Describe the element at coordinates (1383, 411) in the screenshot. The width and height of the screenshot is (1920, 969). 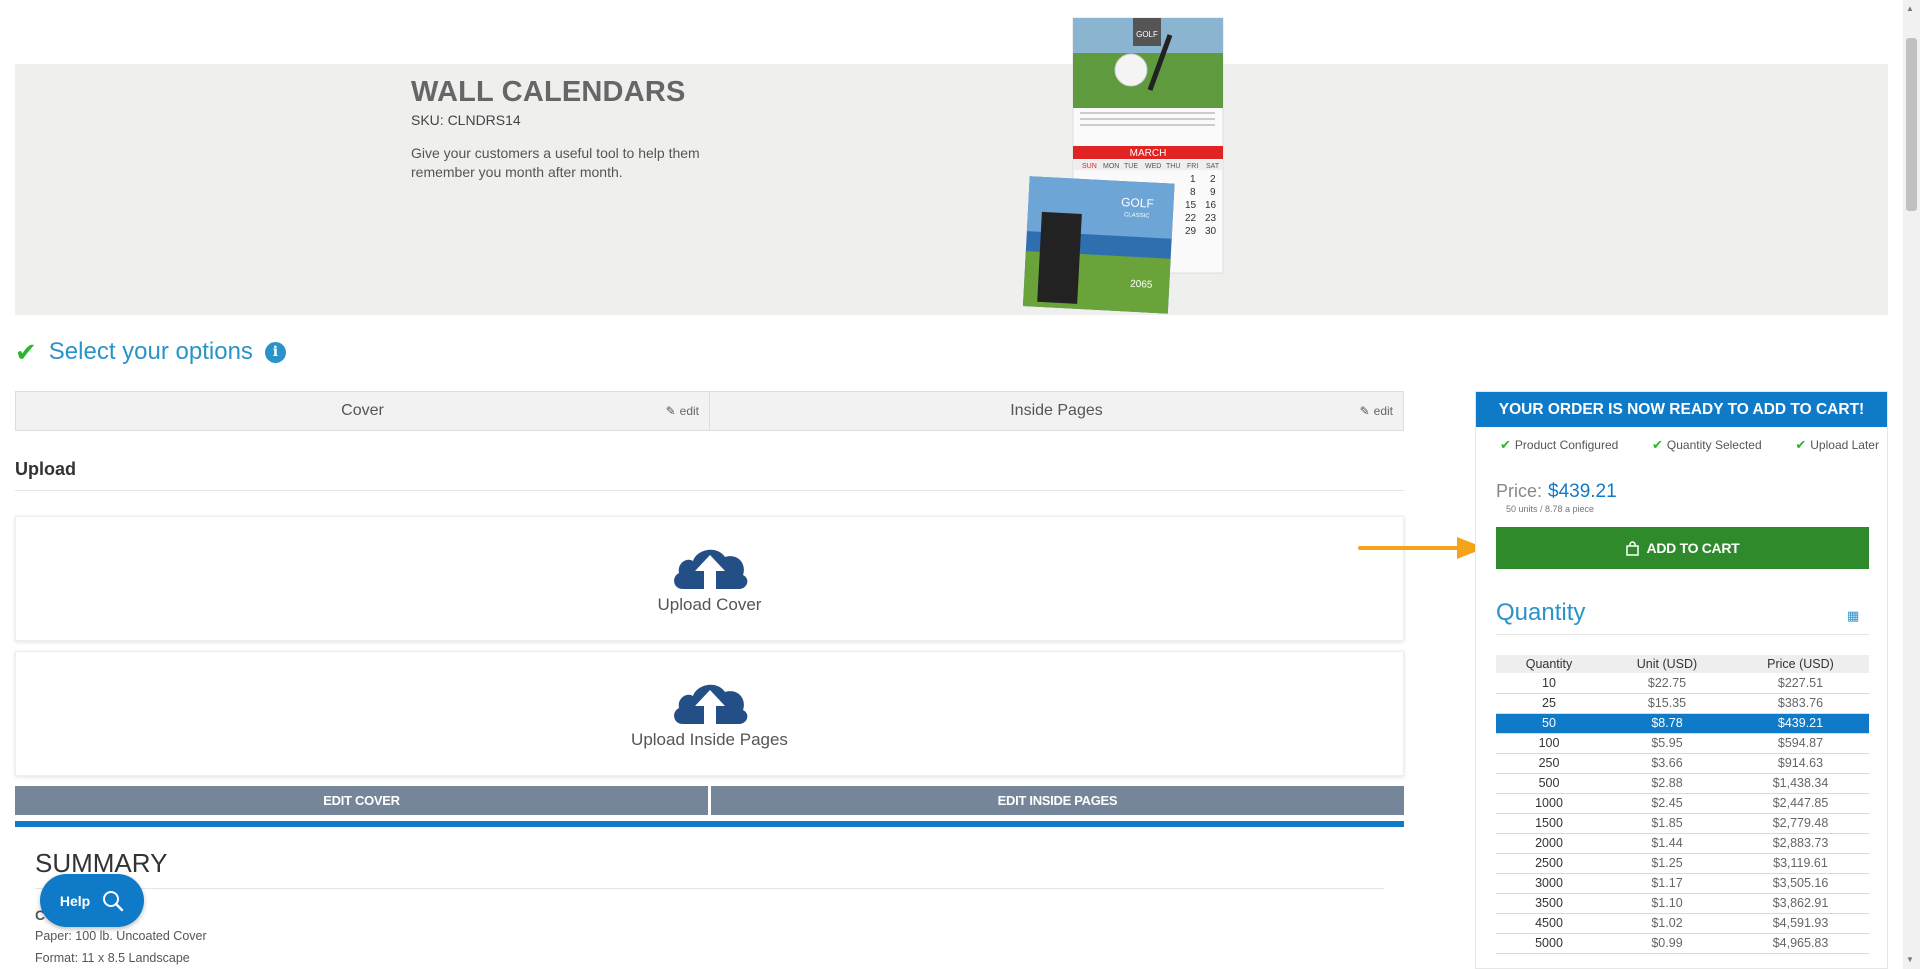
I see `edit-inside-label: edit` at that location.